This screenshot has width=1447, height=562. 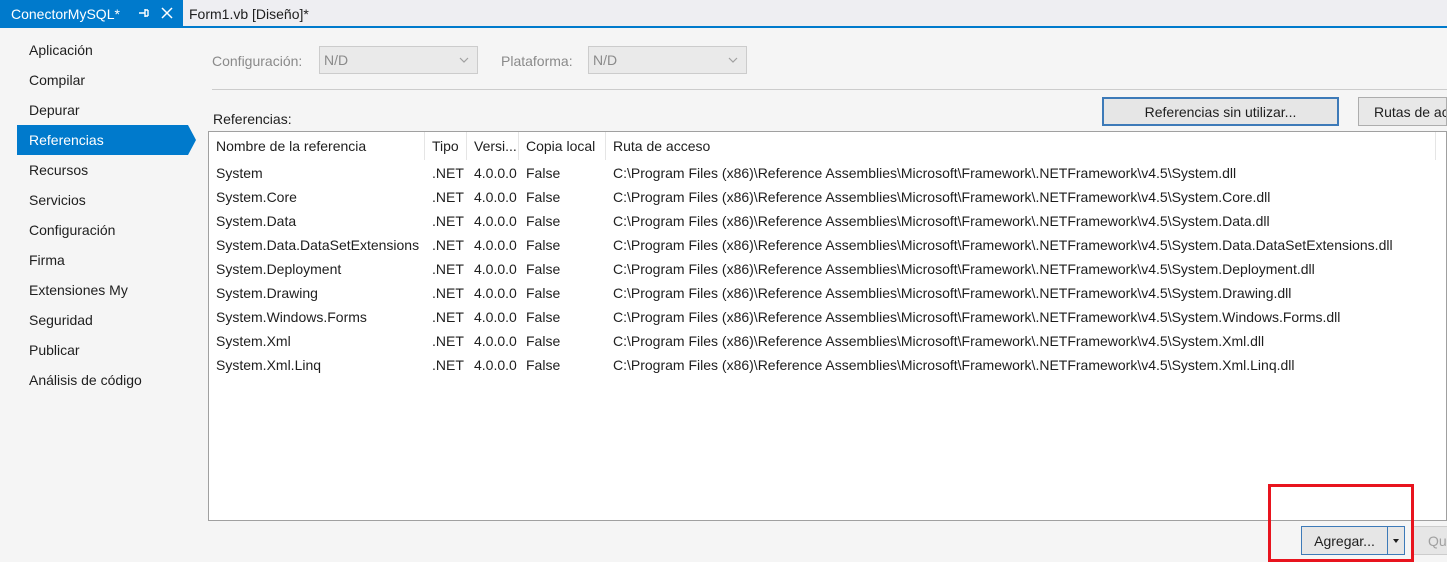 I want to click on nav-item-depurar: Depurar, so click(x=102, y=110).